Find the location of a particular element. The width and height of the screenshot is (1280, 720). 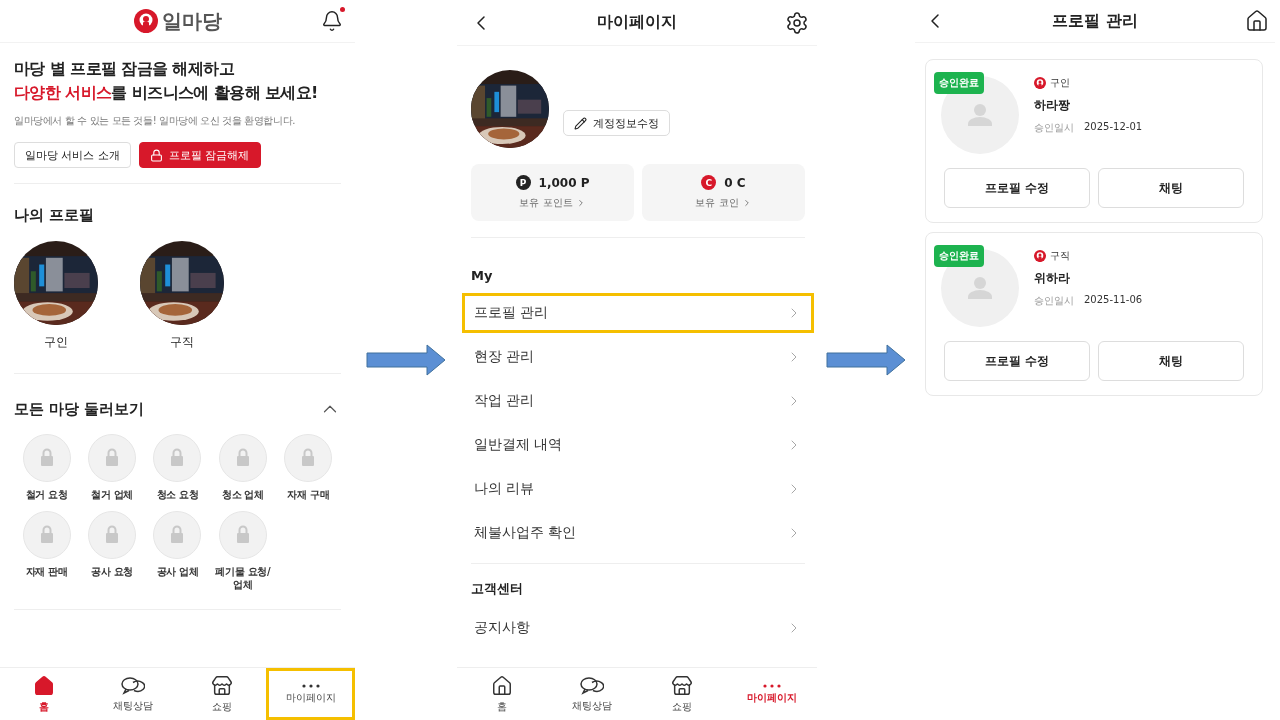

category-item: 공사 요청 is located at coordinates (112, 551).